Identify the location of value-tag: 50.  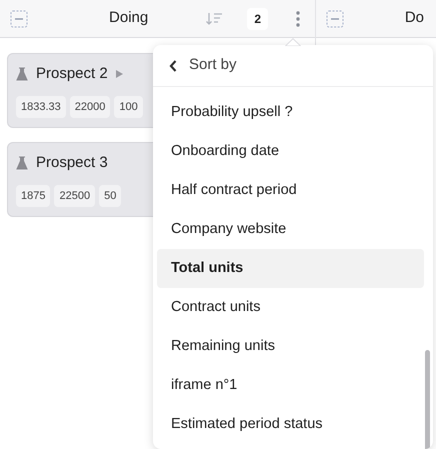
(110, 195).